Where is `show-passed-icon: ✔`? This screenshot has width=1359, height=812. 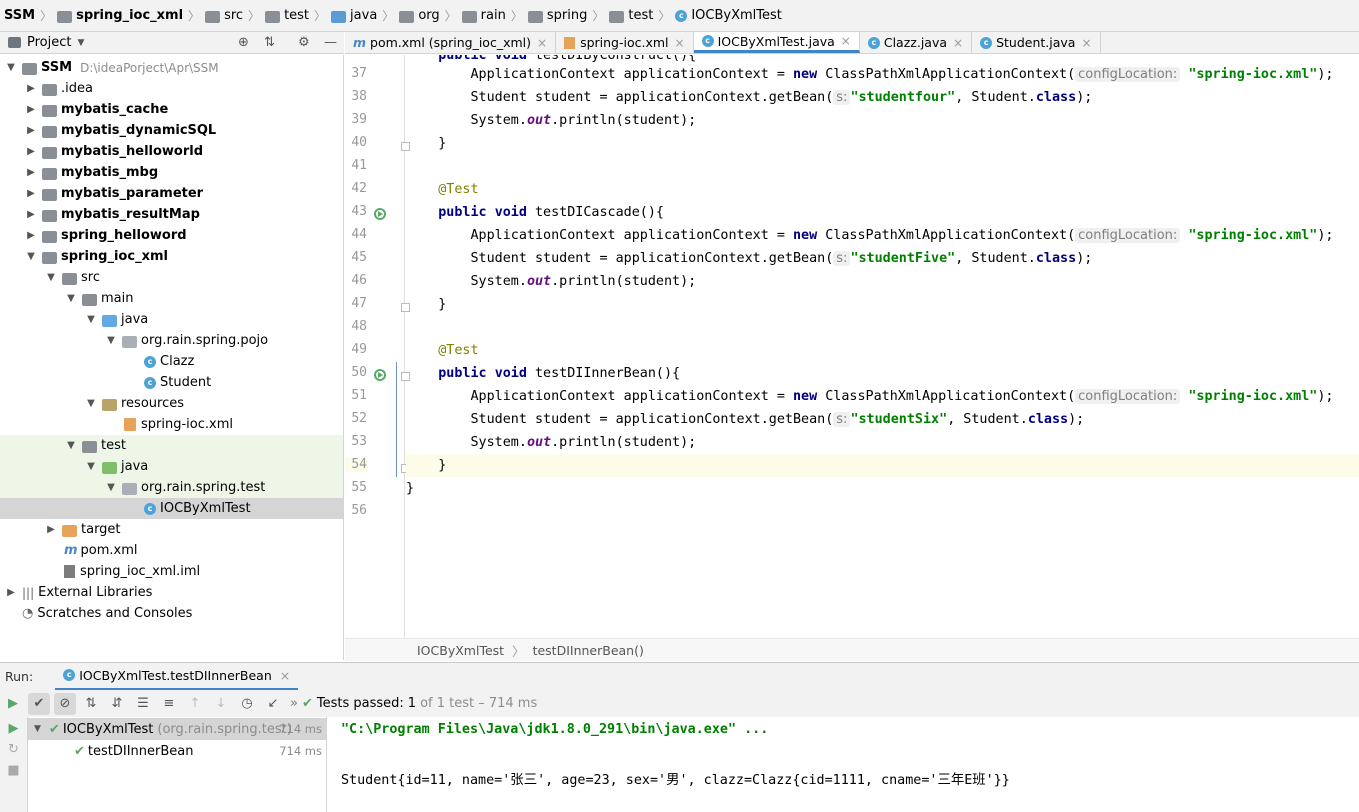 show-passed-icon: ✔ is located at coordinates (39, 703).